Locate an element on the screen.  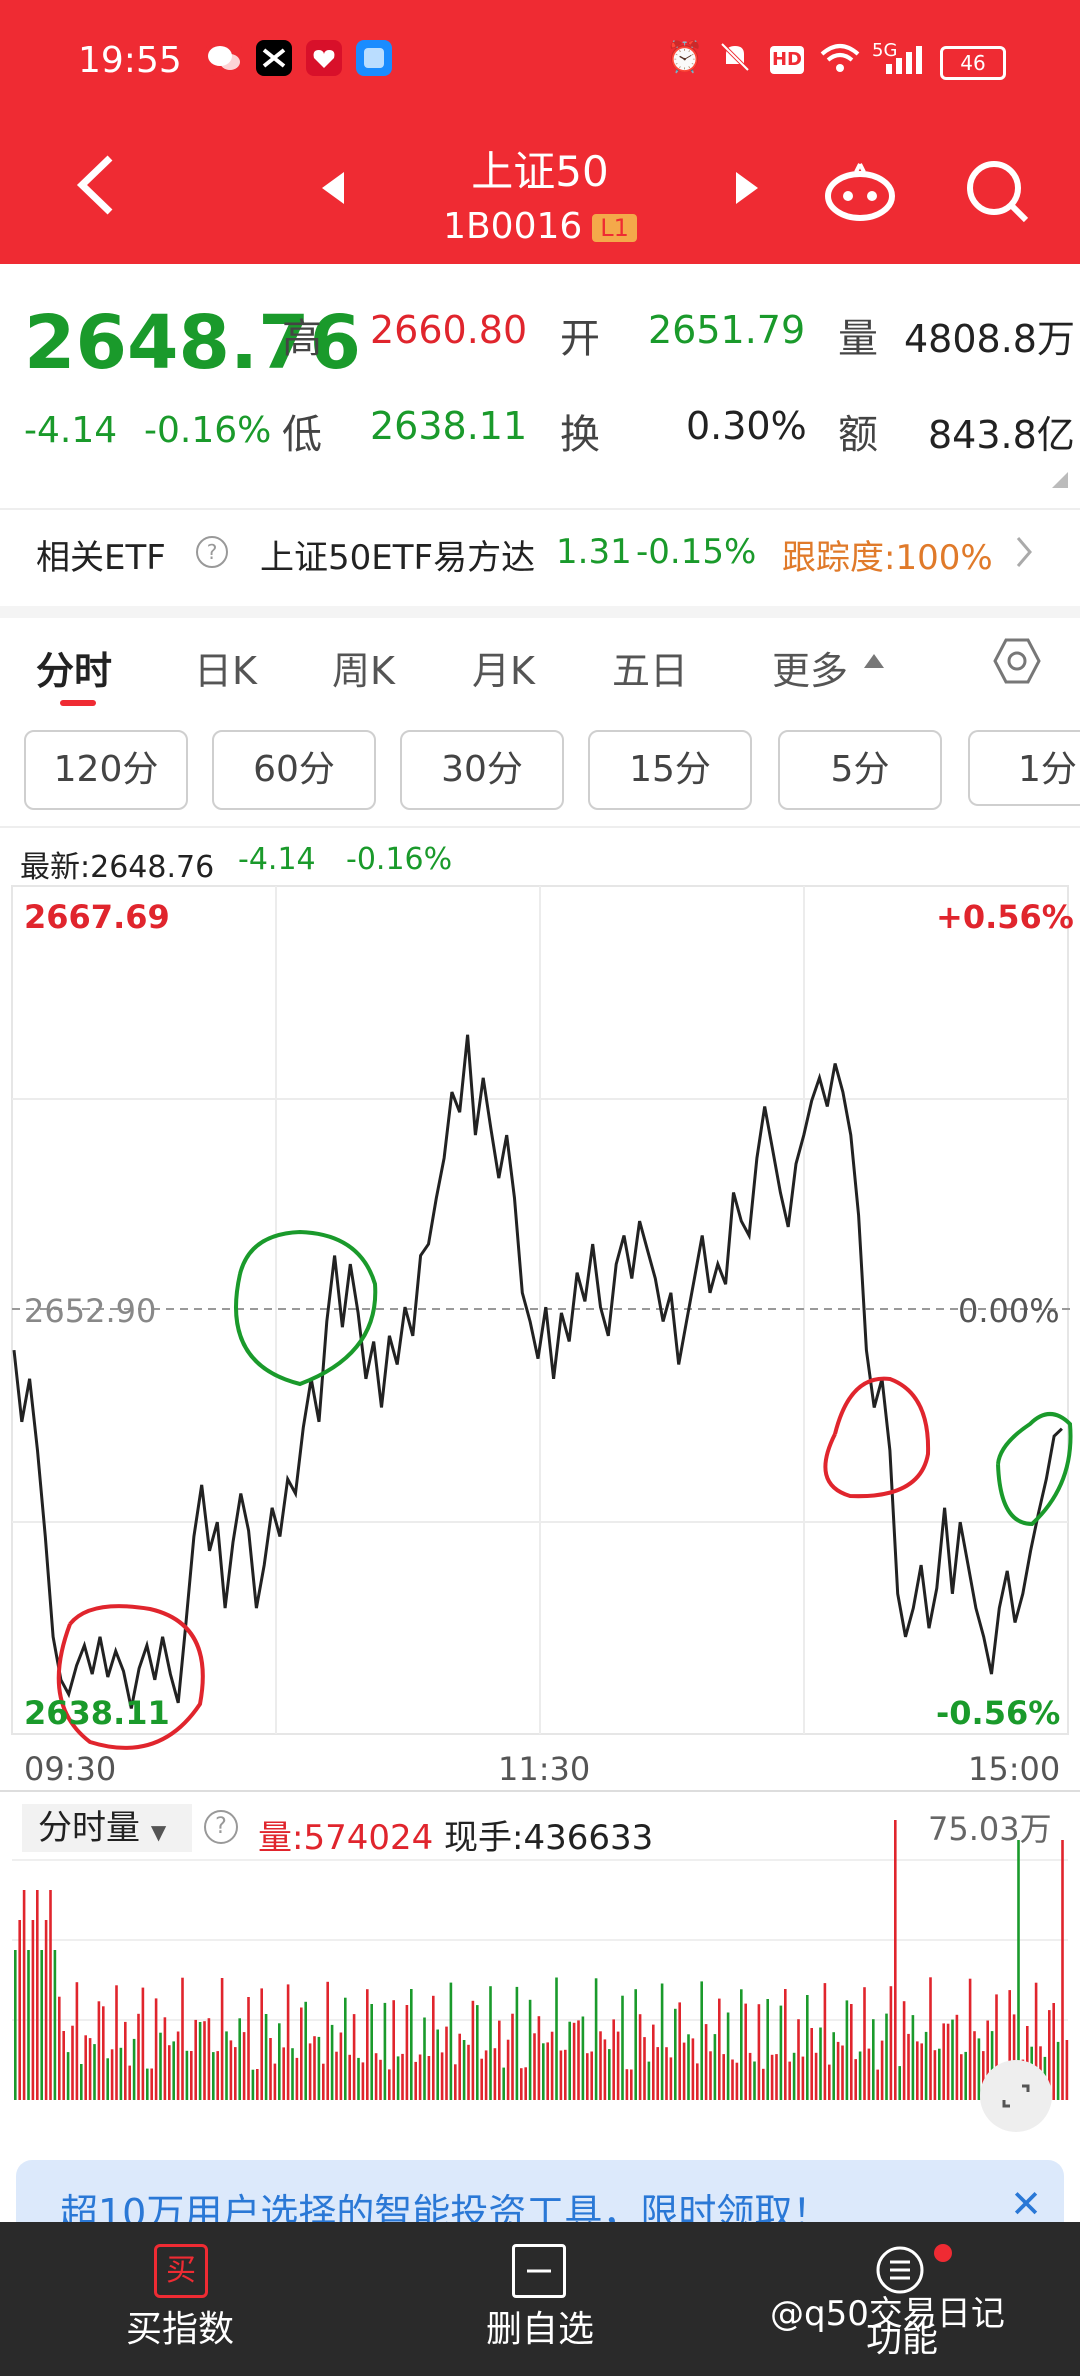
mute-icon is located at coordinates (735, 61).